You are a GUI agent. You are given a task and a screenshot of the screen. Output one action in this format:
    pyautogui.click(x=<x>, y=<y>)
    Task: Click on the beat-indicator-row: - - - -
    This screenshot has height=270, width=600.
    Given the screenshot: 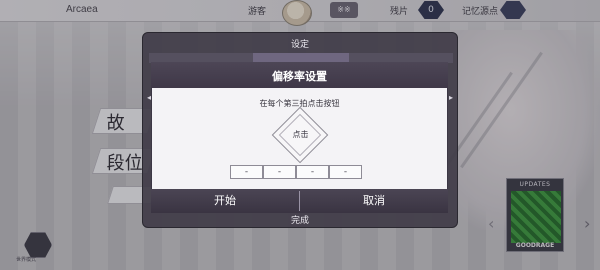 What is the action you would take?
    pyautogui.click(x=296, y=172)
    